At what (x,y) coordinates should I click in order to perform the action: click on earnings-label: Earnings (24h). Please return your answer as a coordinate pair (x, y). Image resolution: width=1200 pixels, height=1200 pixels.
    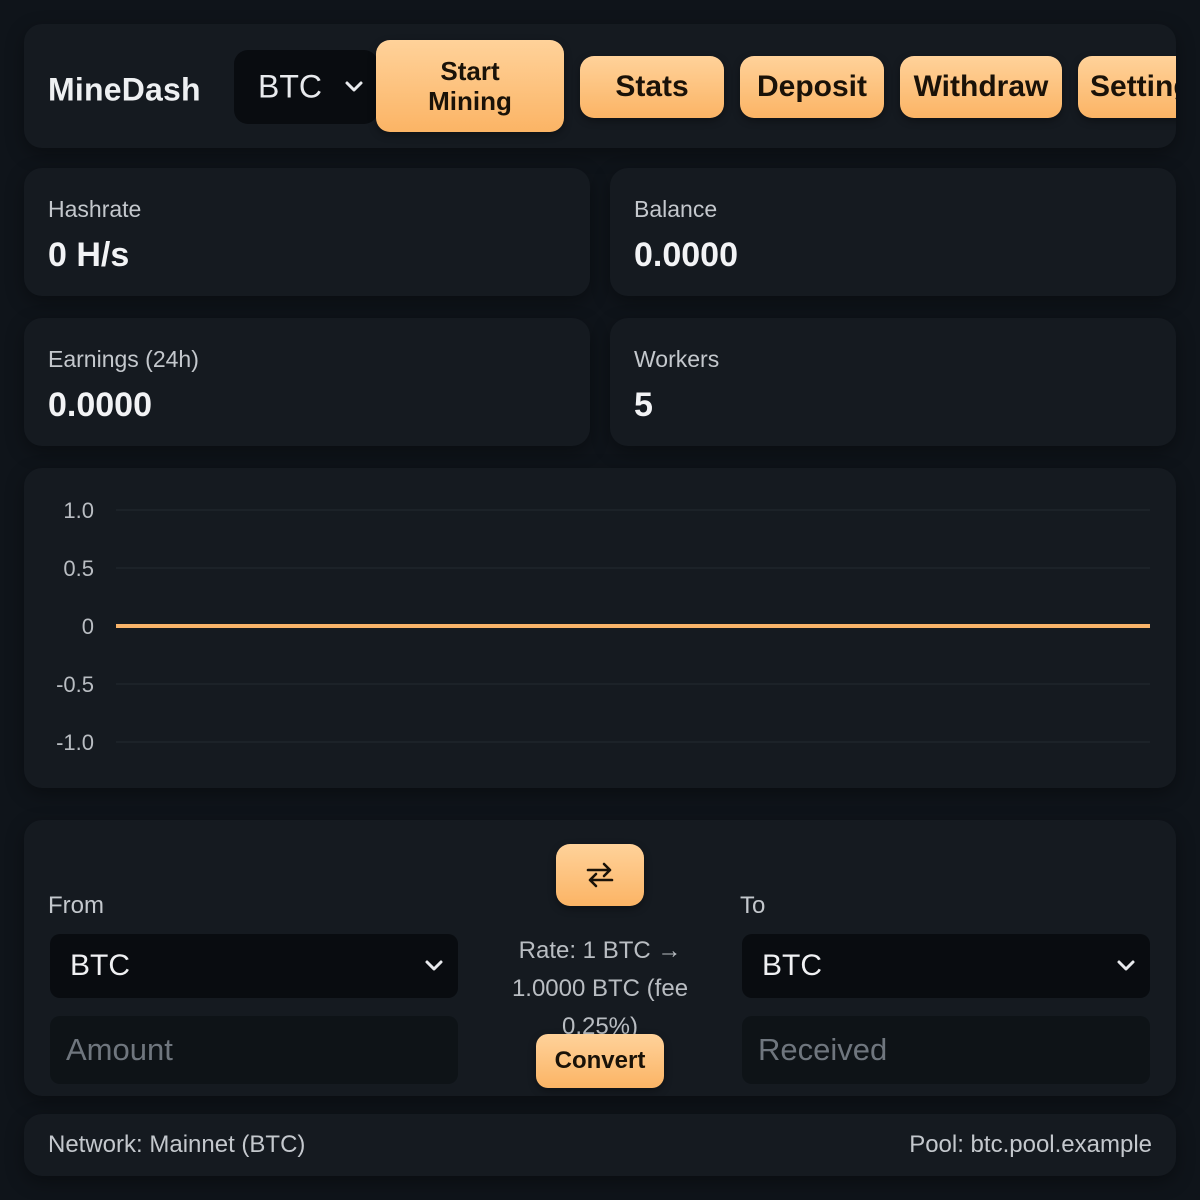
    Looking at the image, I should click on (123, 359).